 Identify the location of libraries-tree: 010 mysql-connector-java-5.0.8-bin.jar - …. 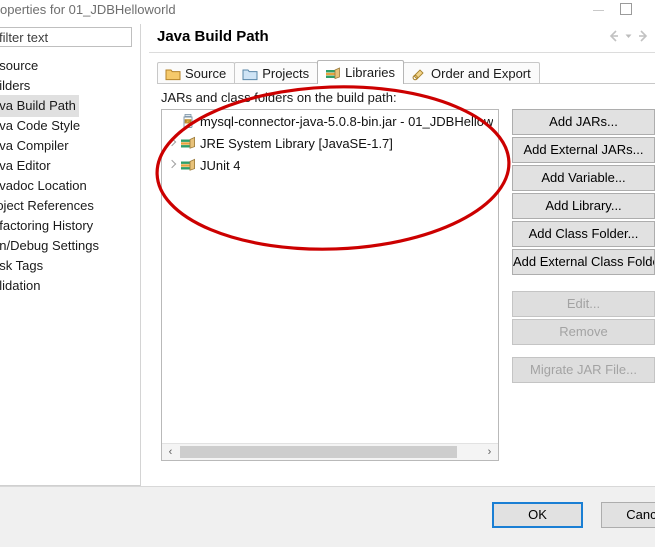
(330, 143).